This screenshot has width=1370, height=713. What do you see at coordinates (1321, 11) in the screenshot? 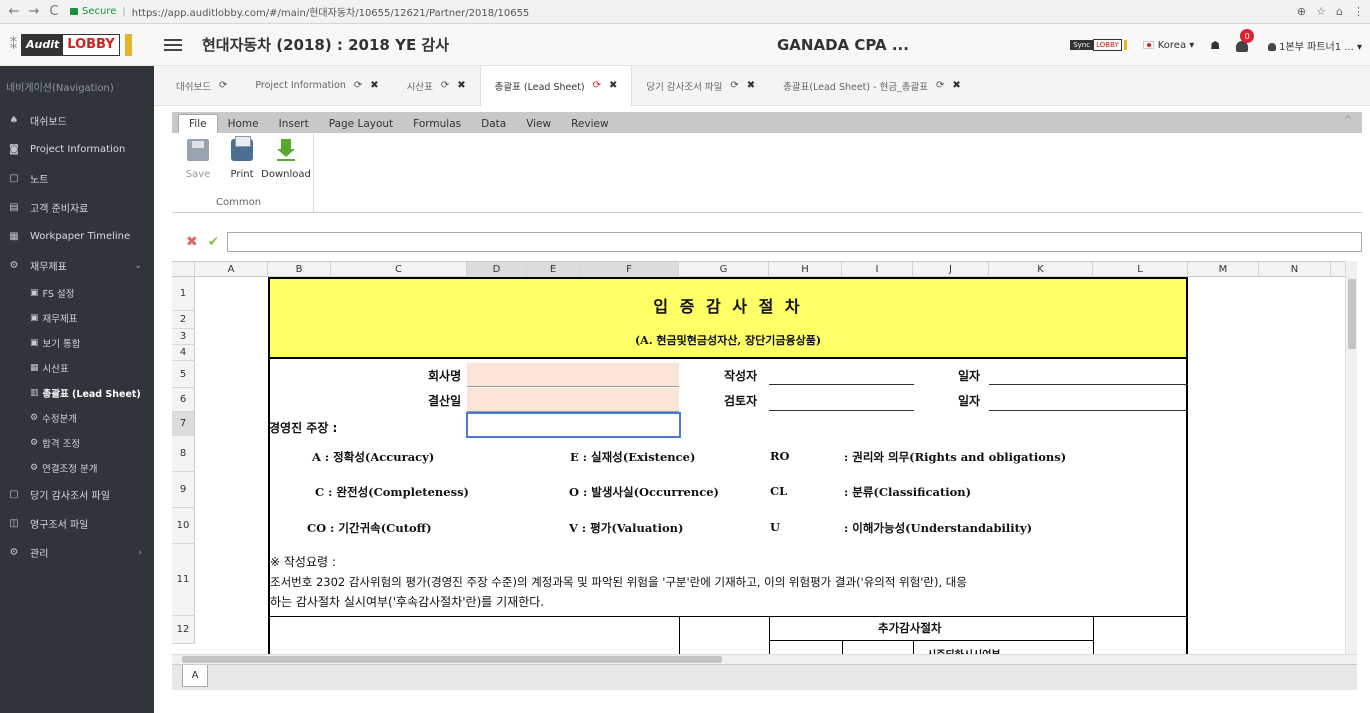
I see `bookmark-icon: ☆` at bounding box center [1321, 11].